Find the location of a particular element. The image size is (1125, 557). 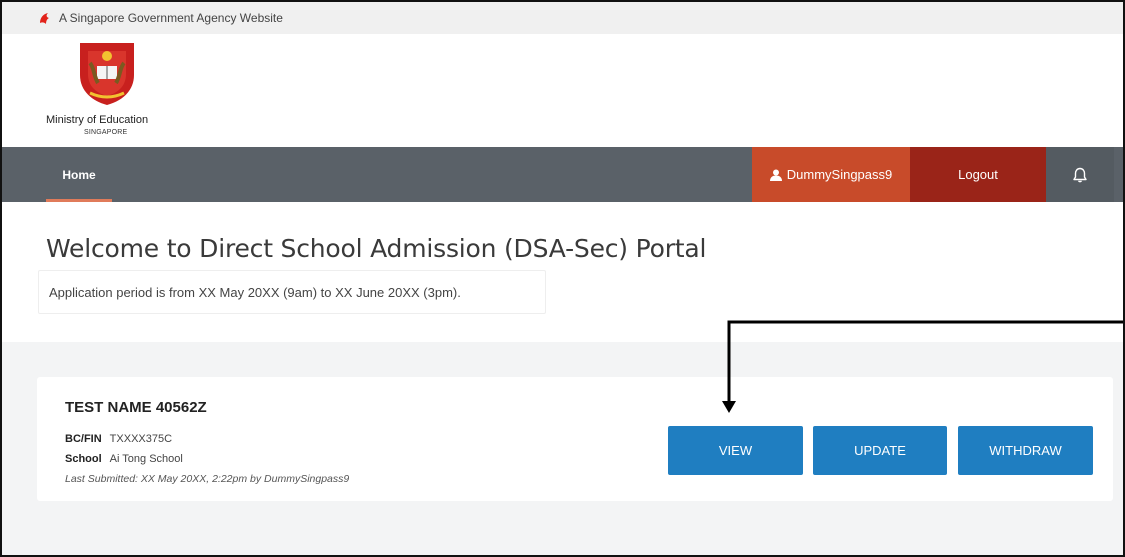

view-button: VIEW is located at coordinates (735, 450).